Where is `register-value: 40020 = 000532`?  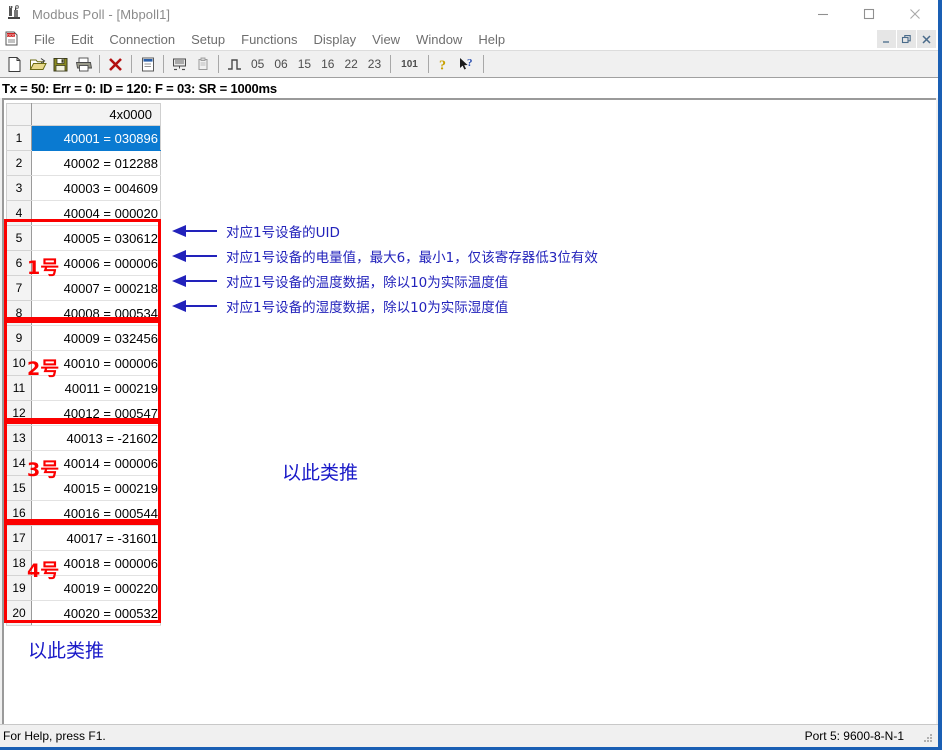 register-value: 40020 = 000532 is located at coordinates (96, 613).